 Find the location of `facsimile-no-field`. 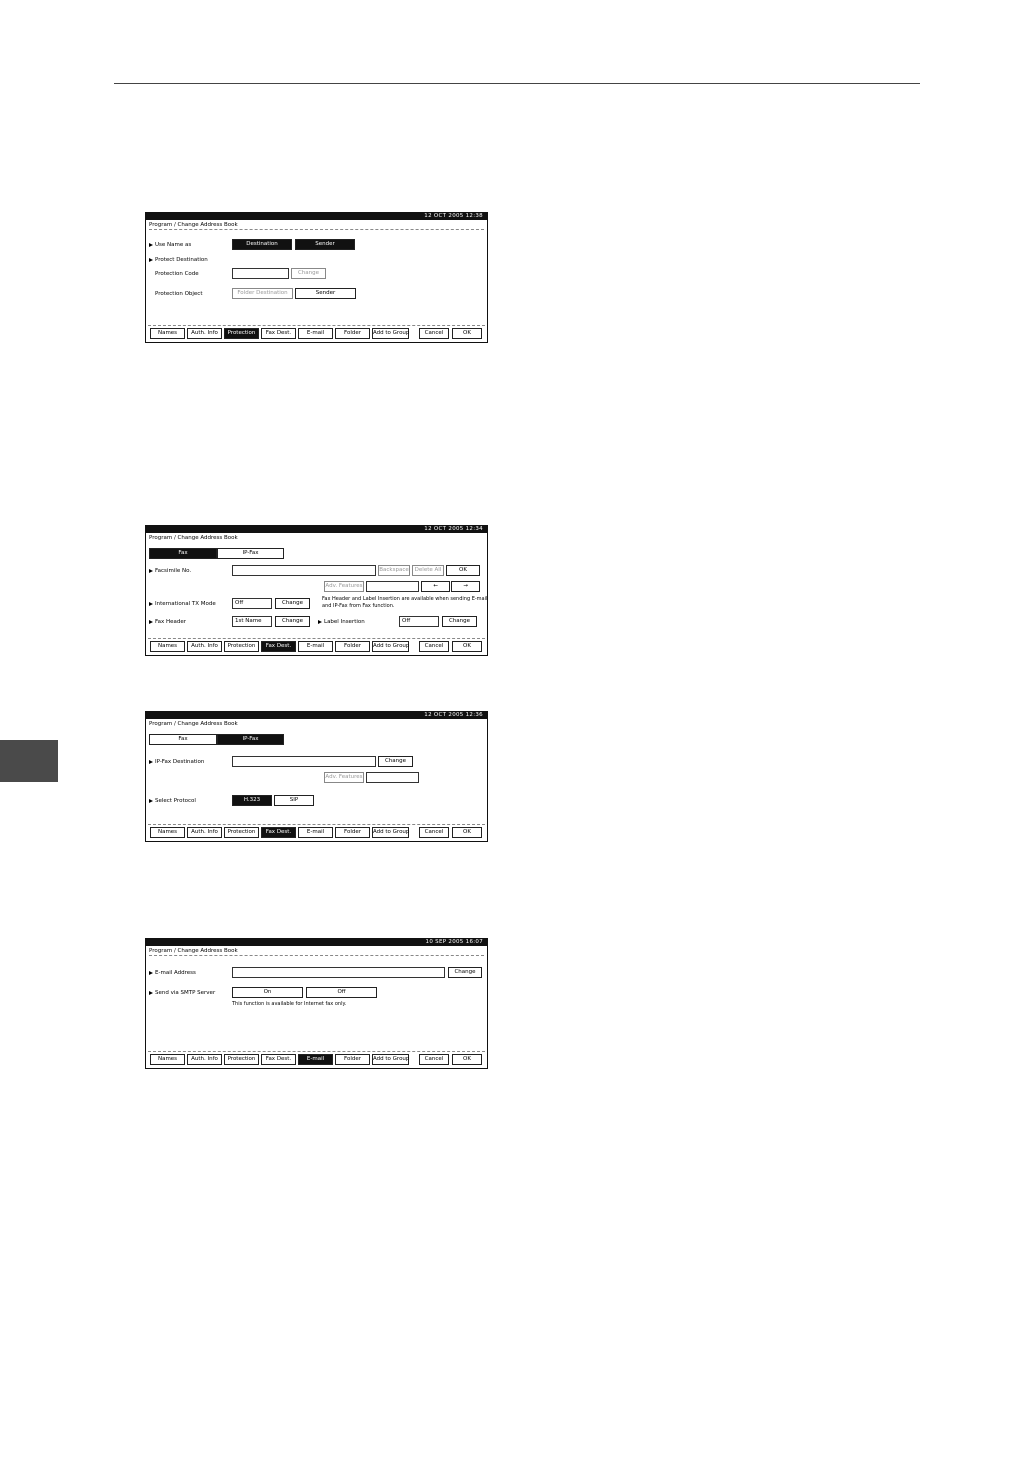

facsimile-no-field is located at coordinates (304, 570).